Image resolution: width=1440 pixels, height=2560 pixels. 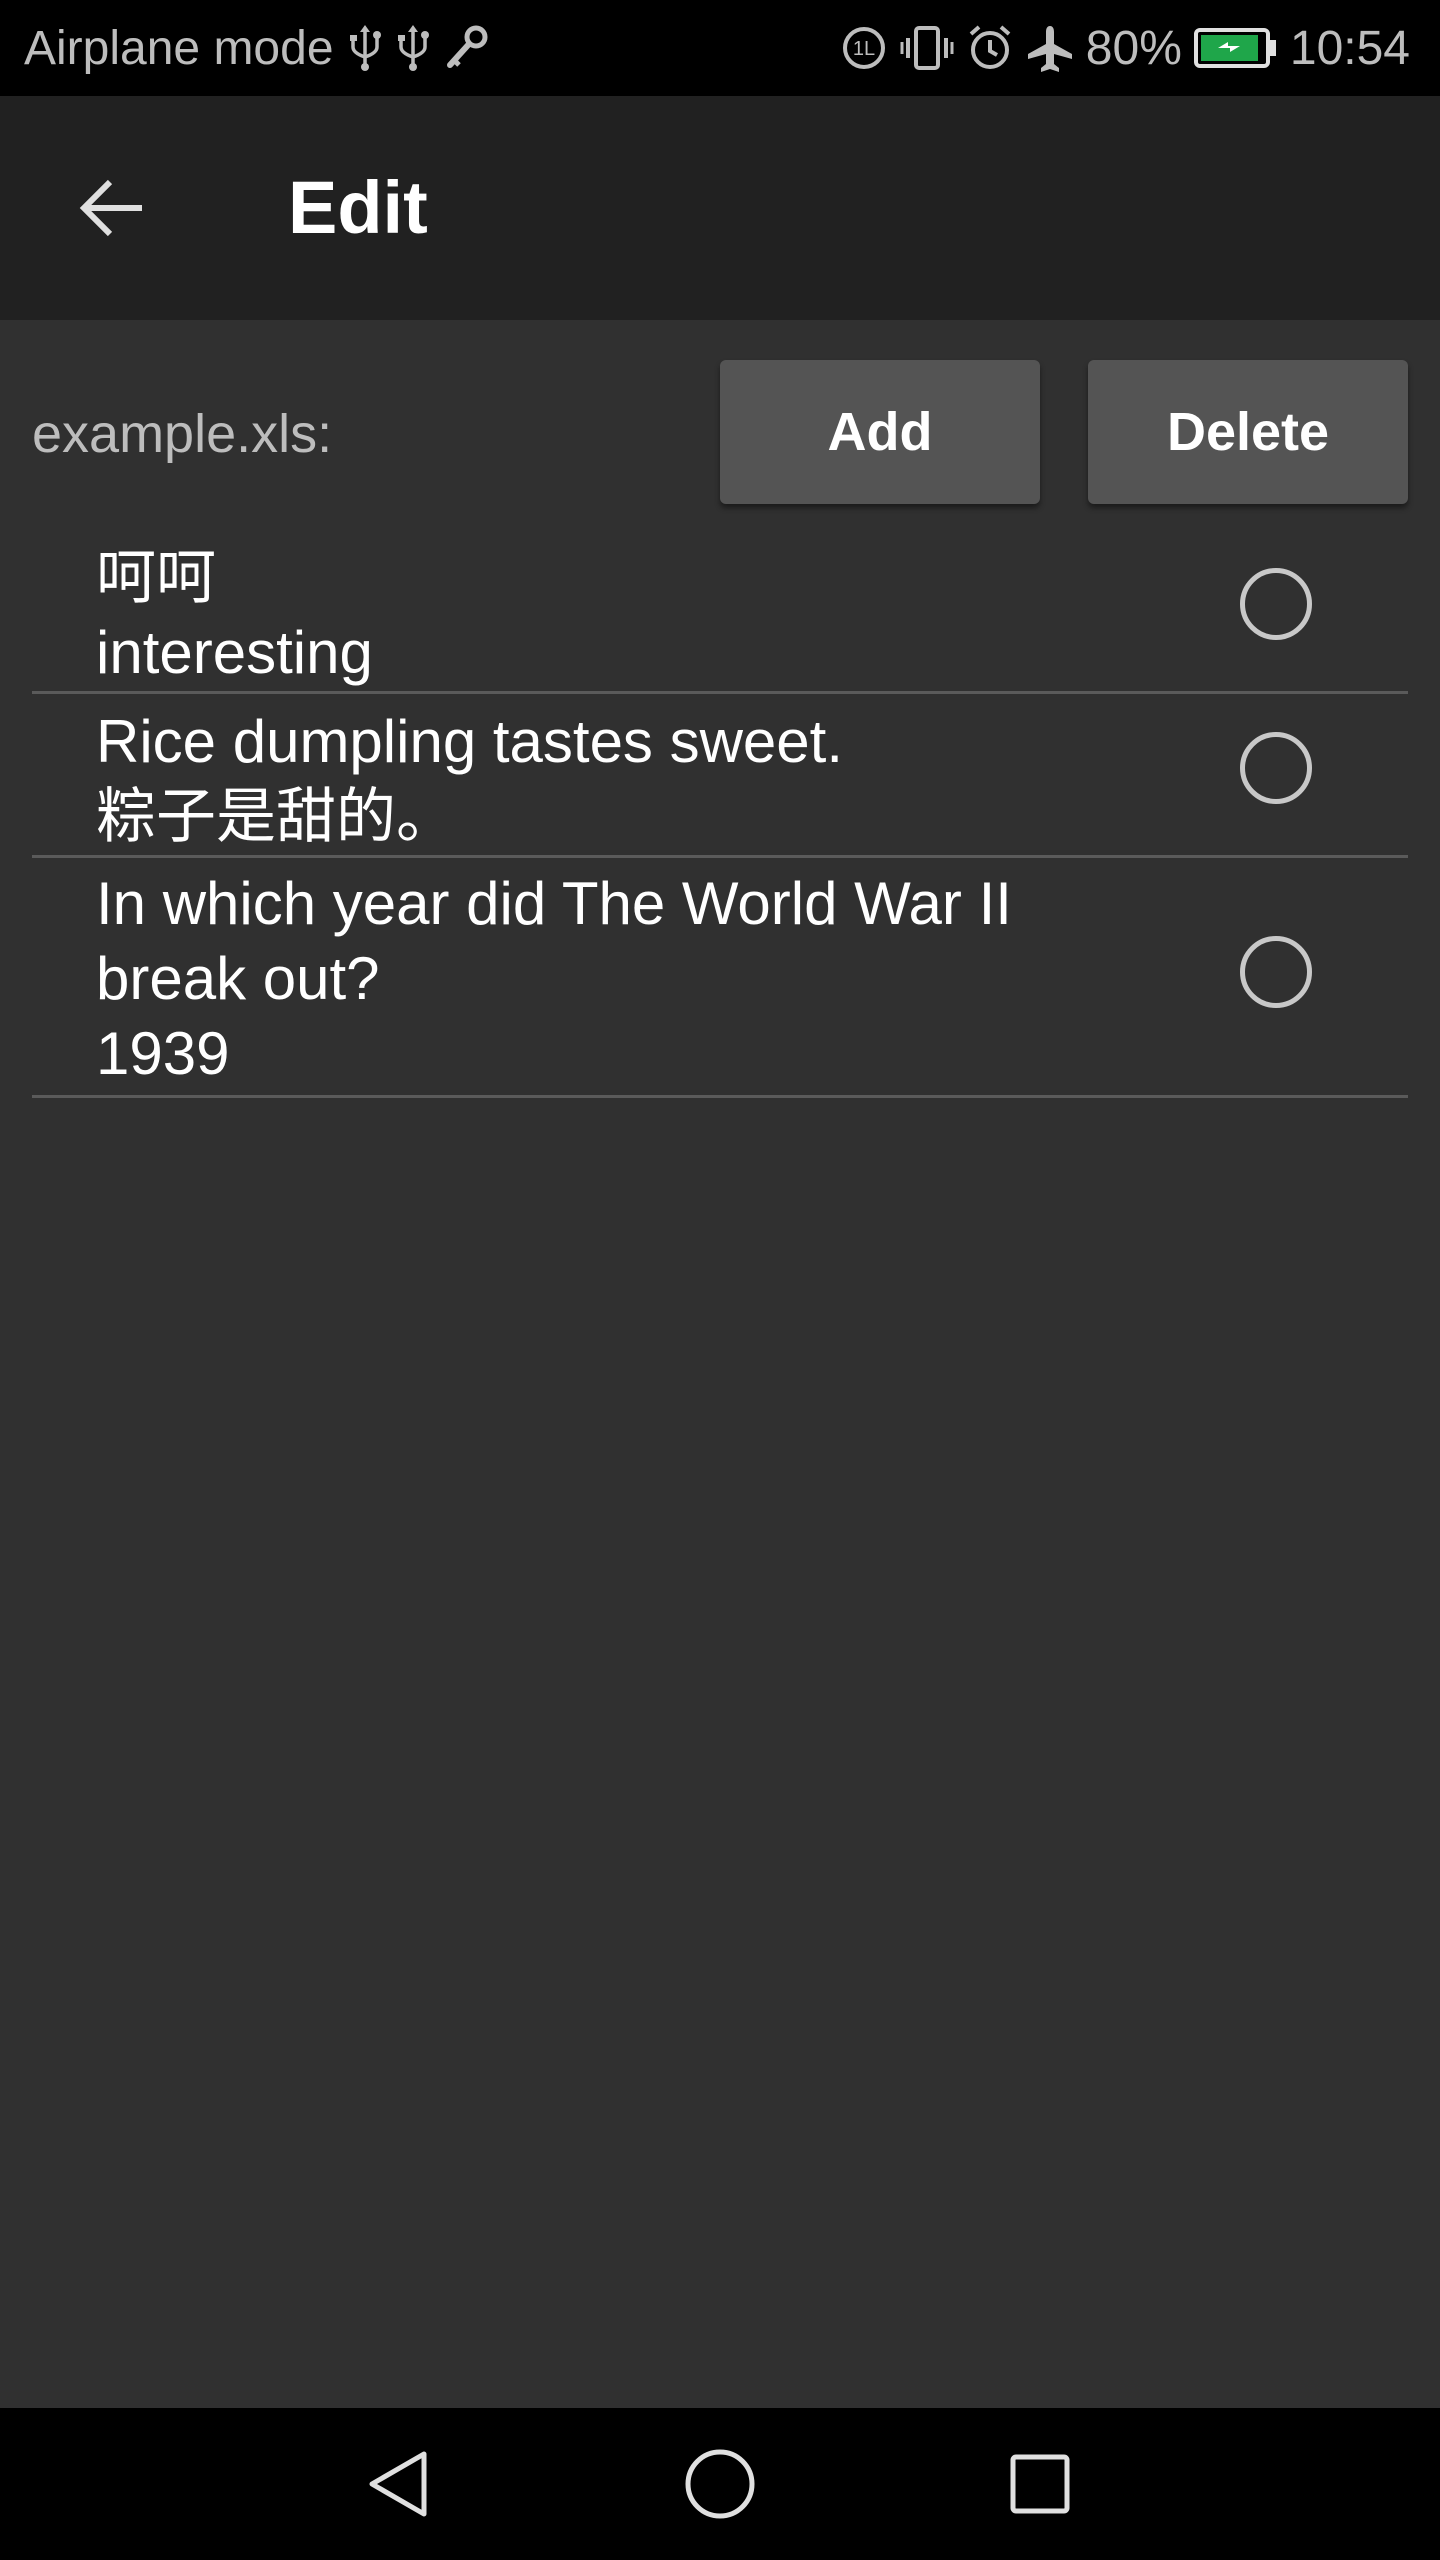 What do you see at coordinates (720, 208) in the screenshot?
I see `toolbar: Edit` at bounding box center [720, 208].